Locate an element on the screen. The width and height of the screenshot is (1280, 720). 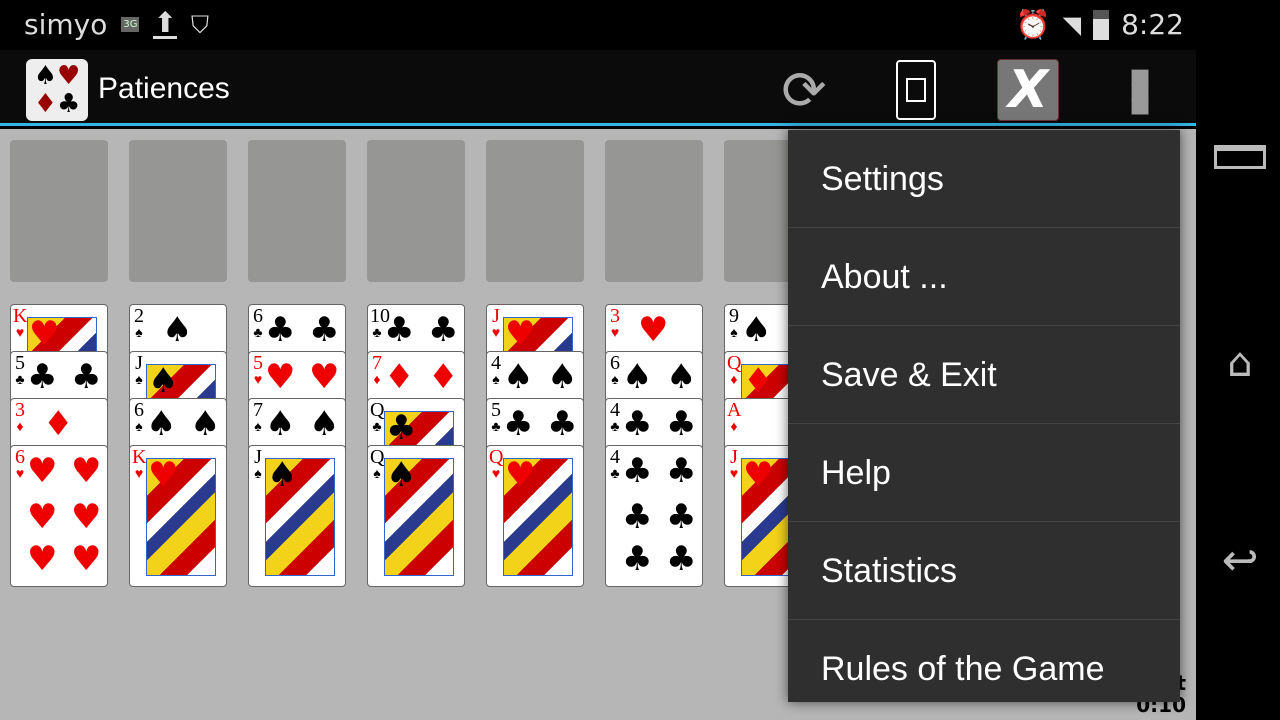
playing-card: ♠ J ♠ is located at coordinates (297, 516).